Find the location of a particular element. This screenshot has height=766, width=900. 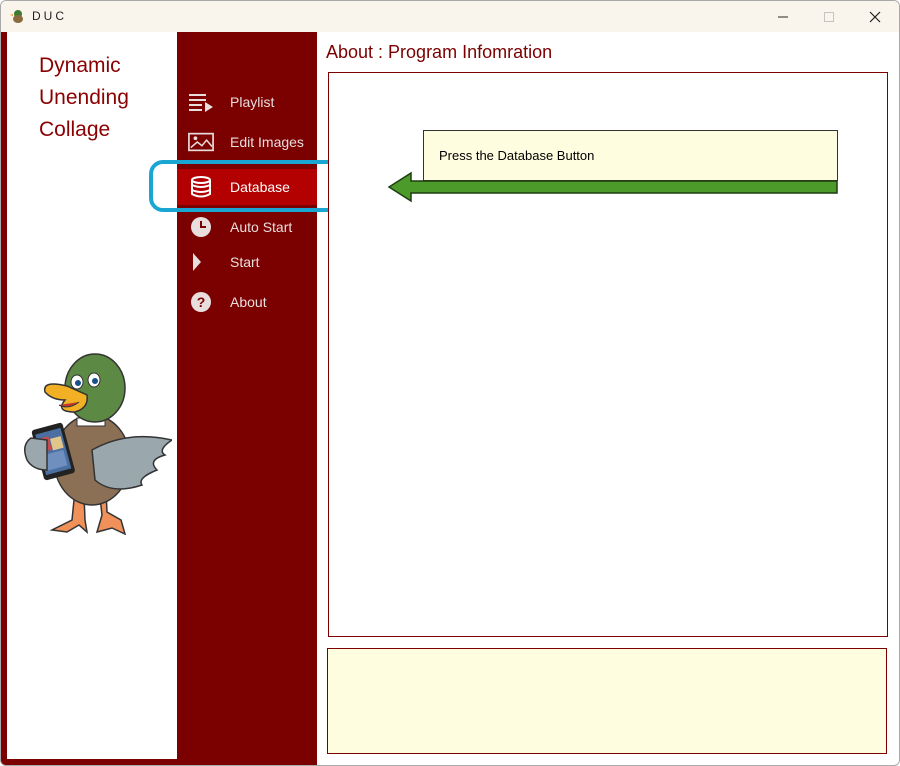

clock-icon is located at coordinates (201, 227).